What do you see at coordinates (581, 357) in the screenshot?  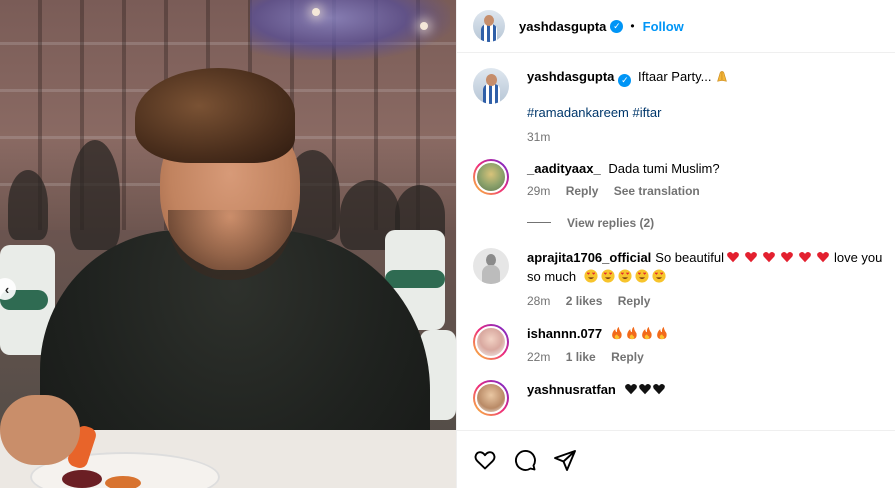 I see `comment-likes-count: 1 like` at bounding box center [581, 357].